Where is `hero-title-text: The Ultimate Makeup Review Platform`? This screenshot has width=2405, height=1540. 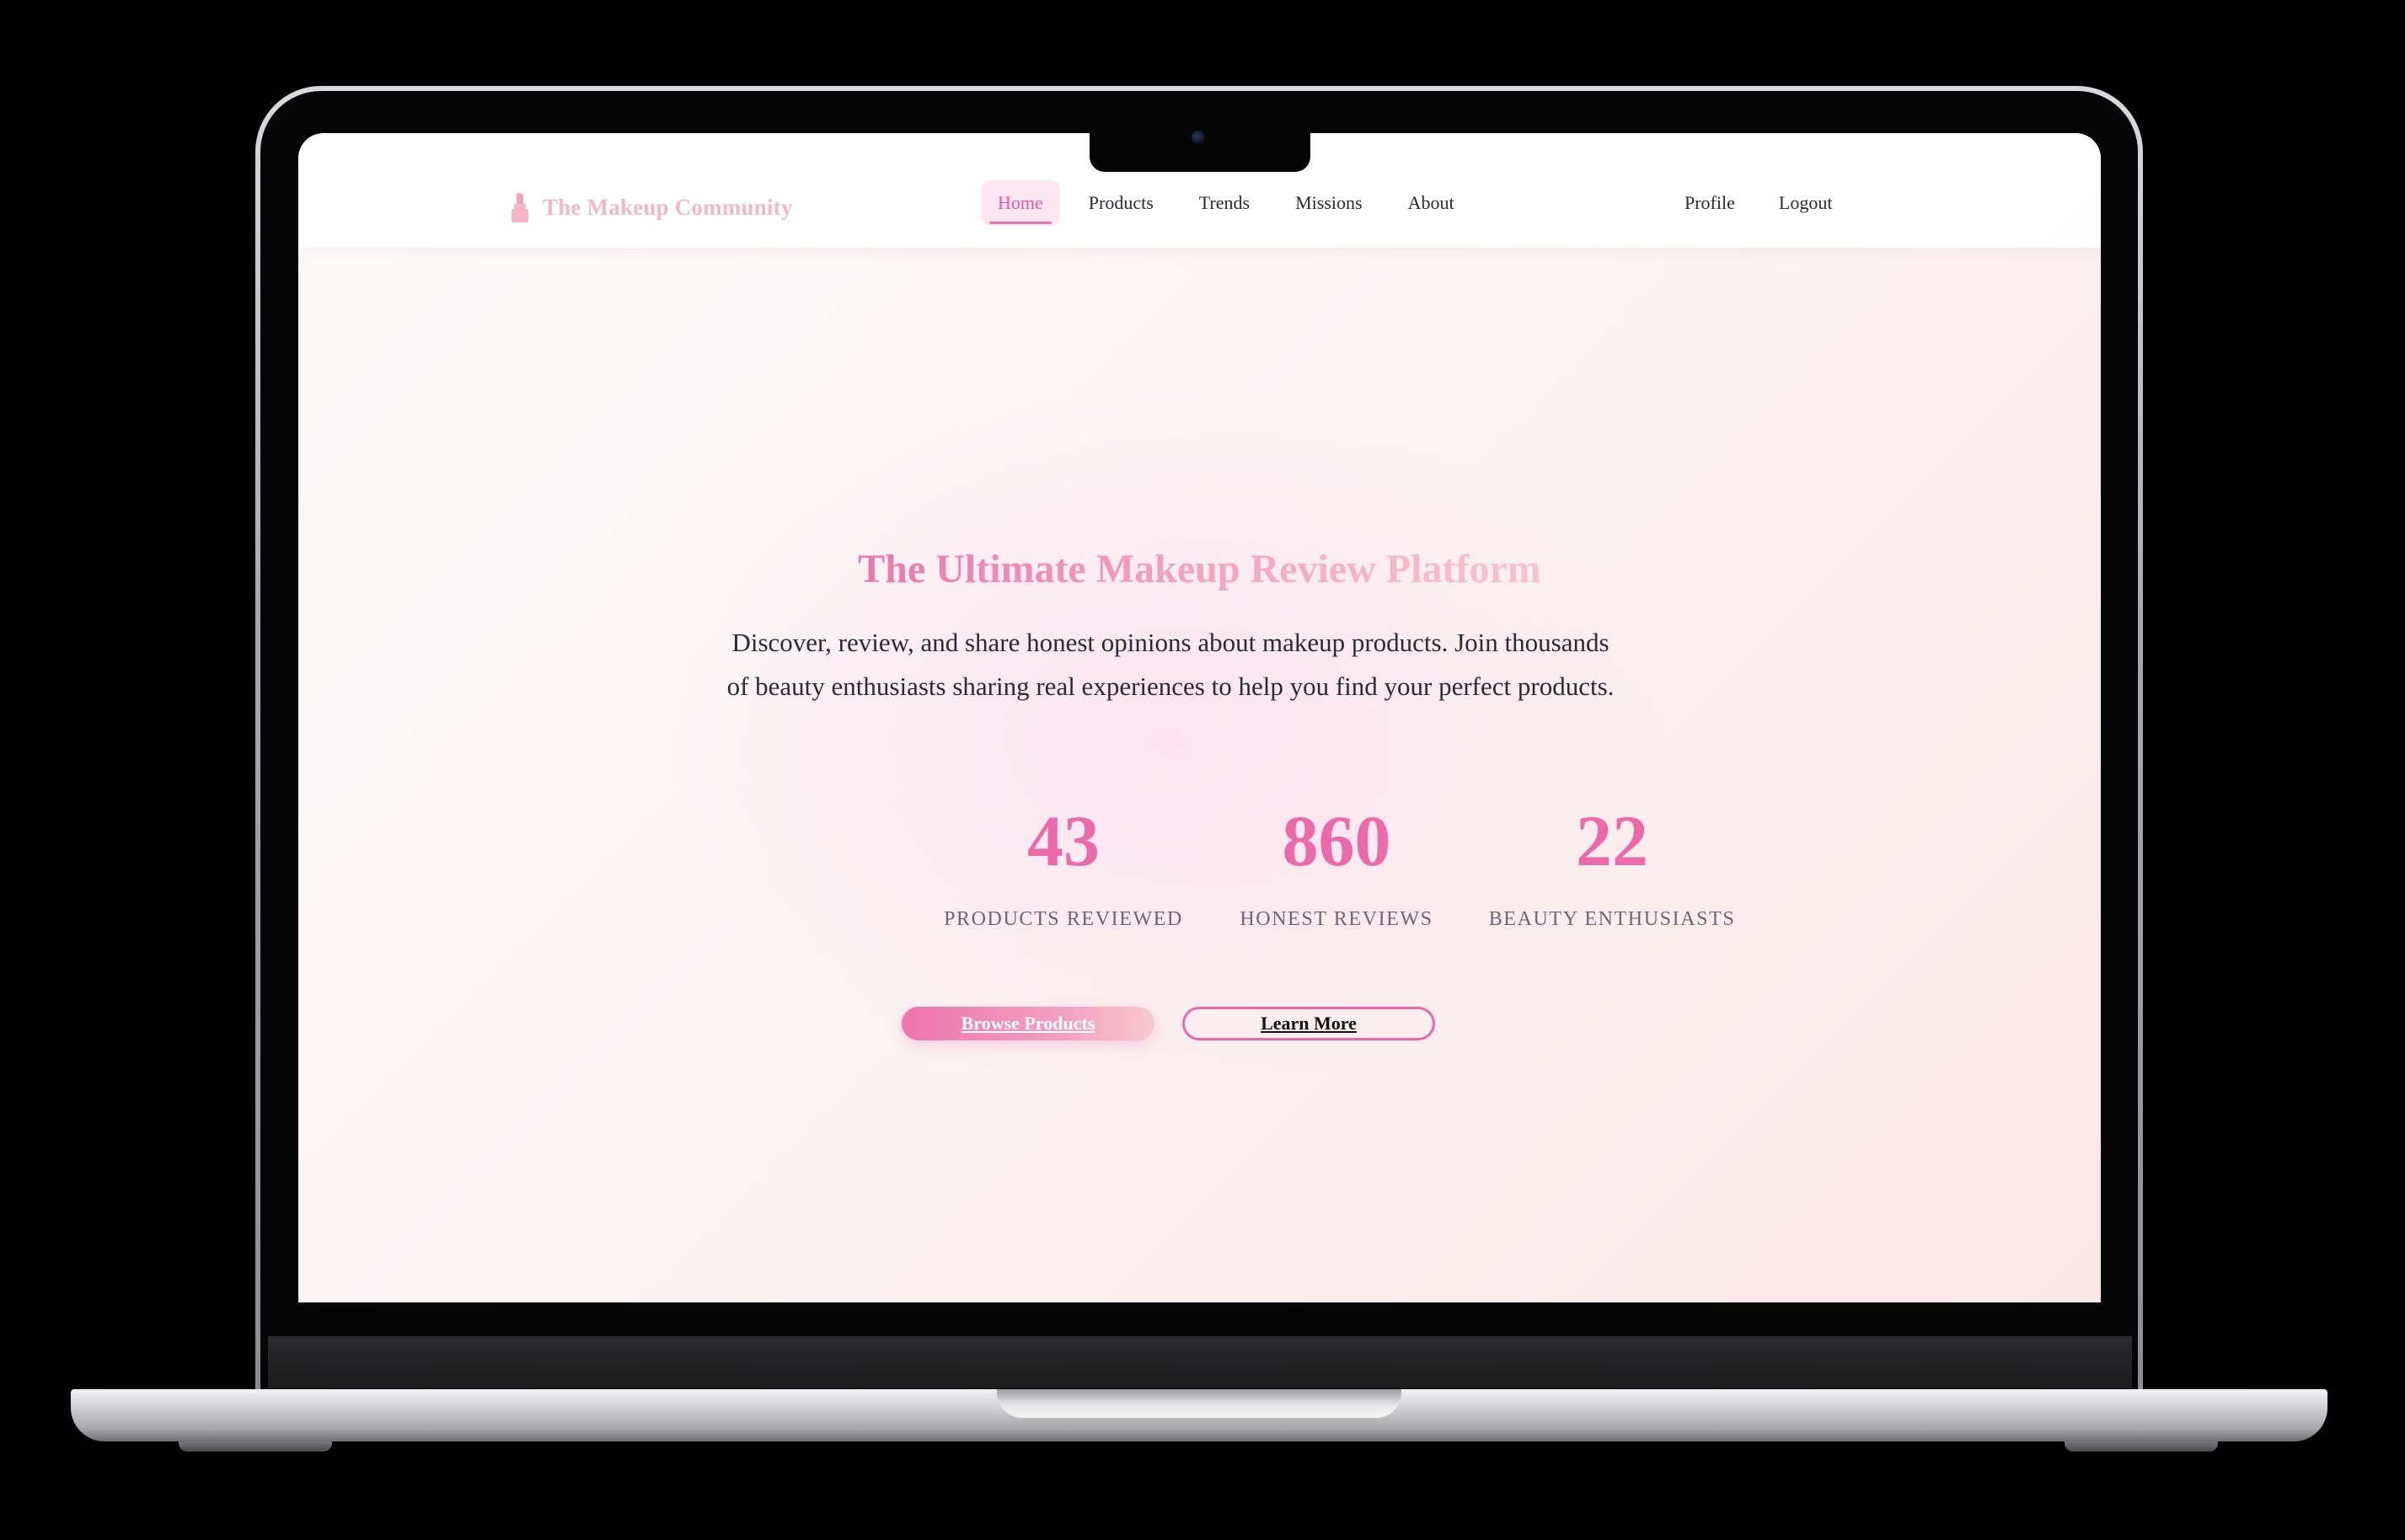
hero-title-text: The Ultimate Makeup Review Platform is located at coordinates (1199, 570).